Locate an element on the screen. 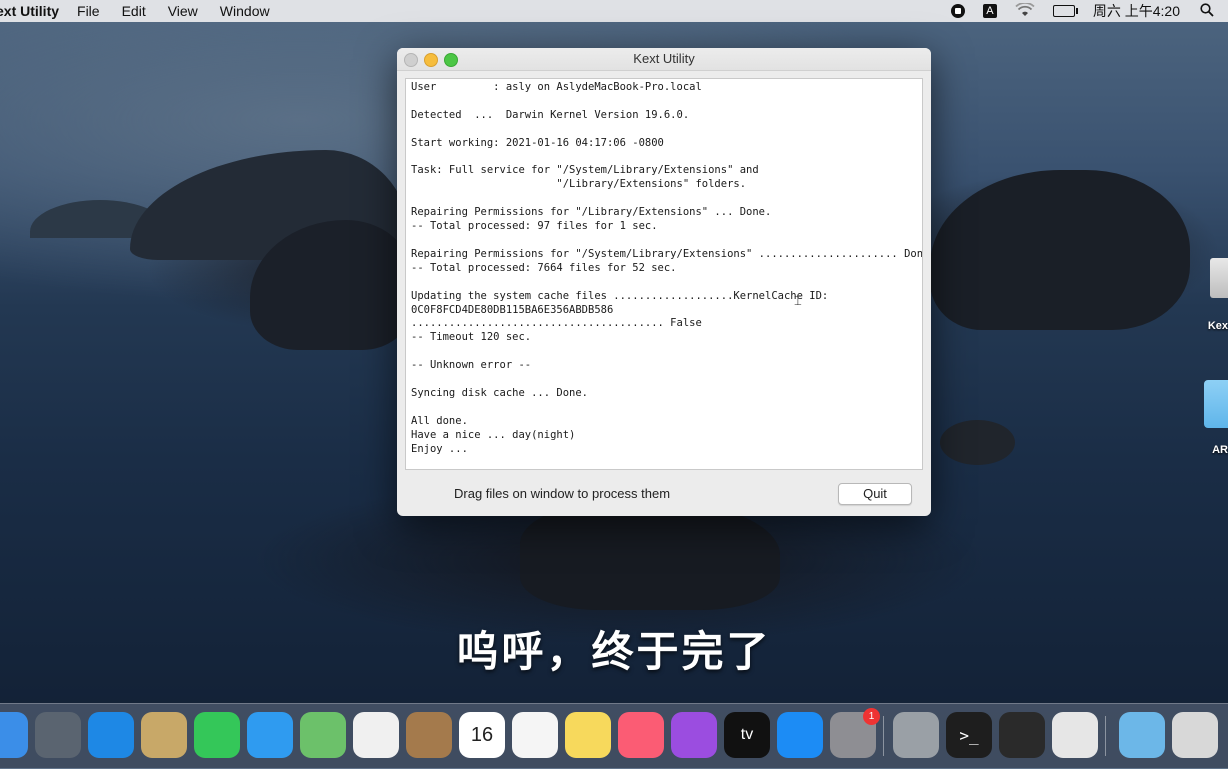  drag-hint-label: Drag files on window to process them is located at coordinates (562, 493).